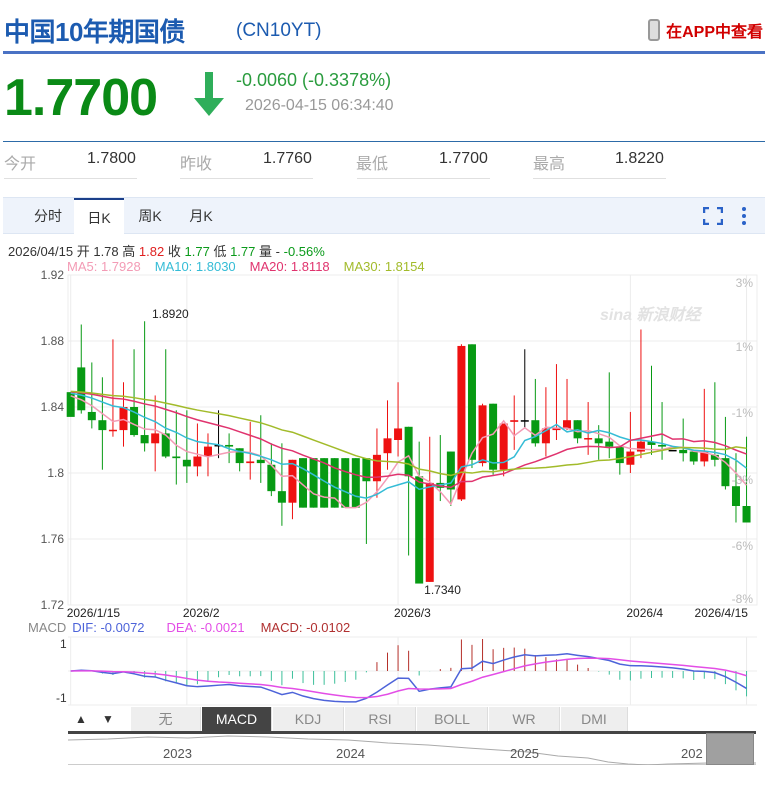  I want to click on pct-tick-label: 3%, so click(745, 283).